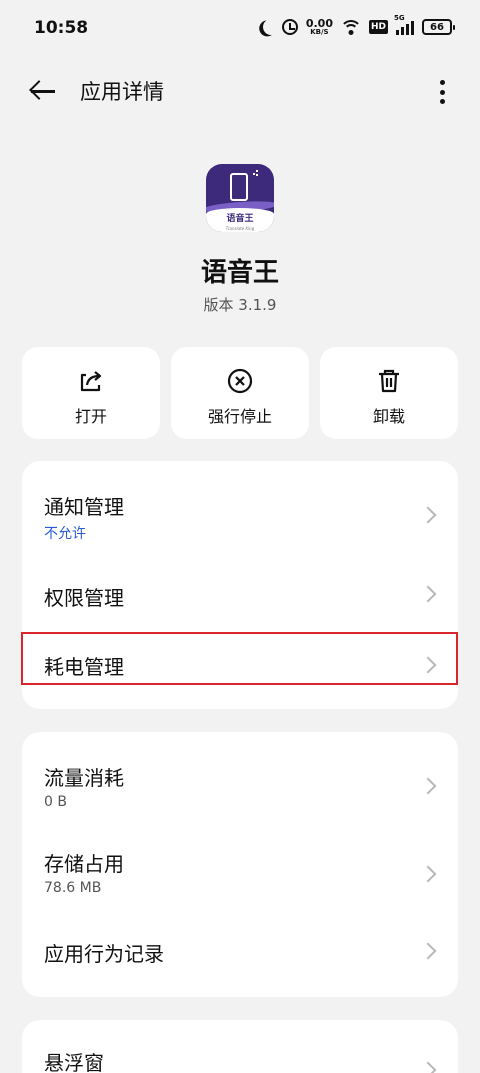  What do you see at coordinates (378, 27) in the screenshot?
I see `hd-icon: HD` at bounding box center [378, 27].